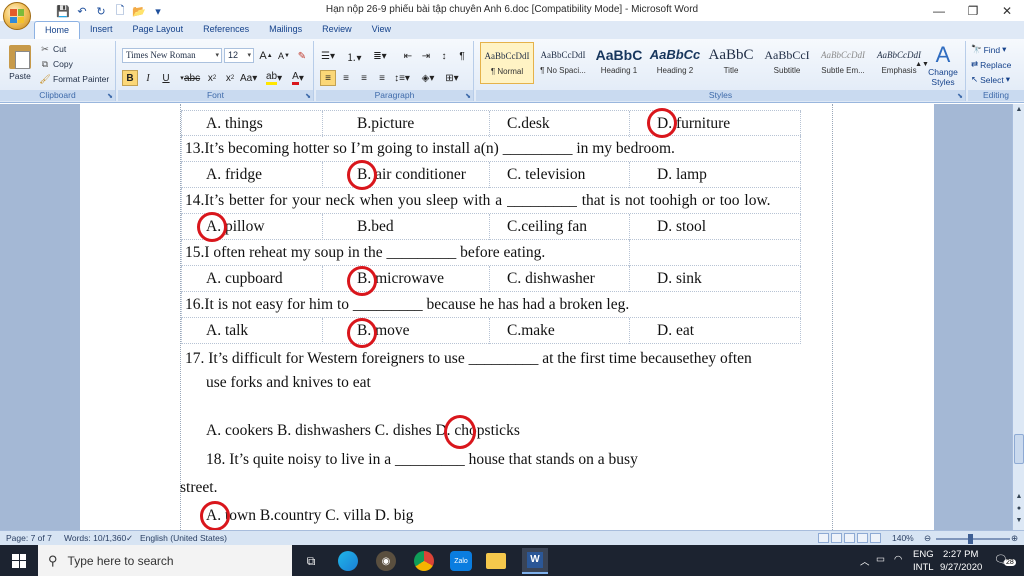  I want to click on change-styles-button: A Change Styles, so click(943, 65).